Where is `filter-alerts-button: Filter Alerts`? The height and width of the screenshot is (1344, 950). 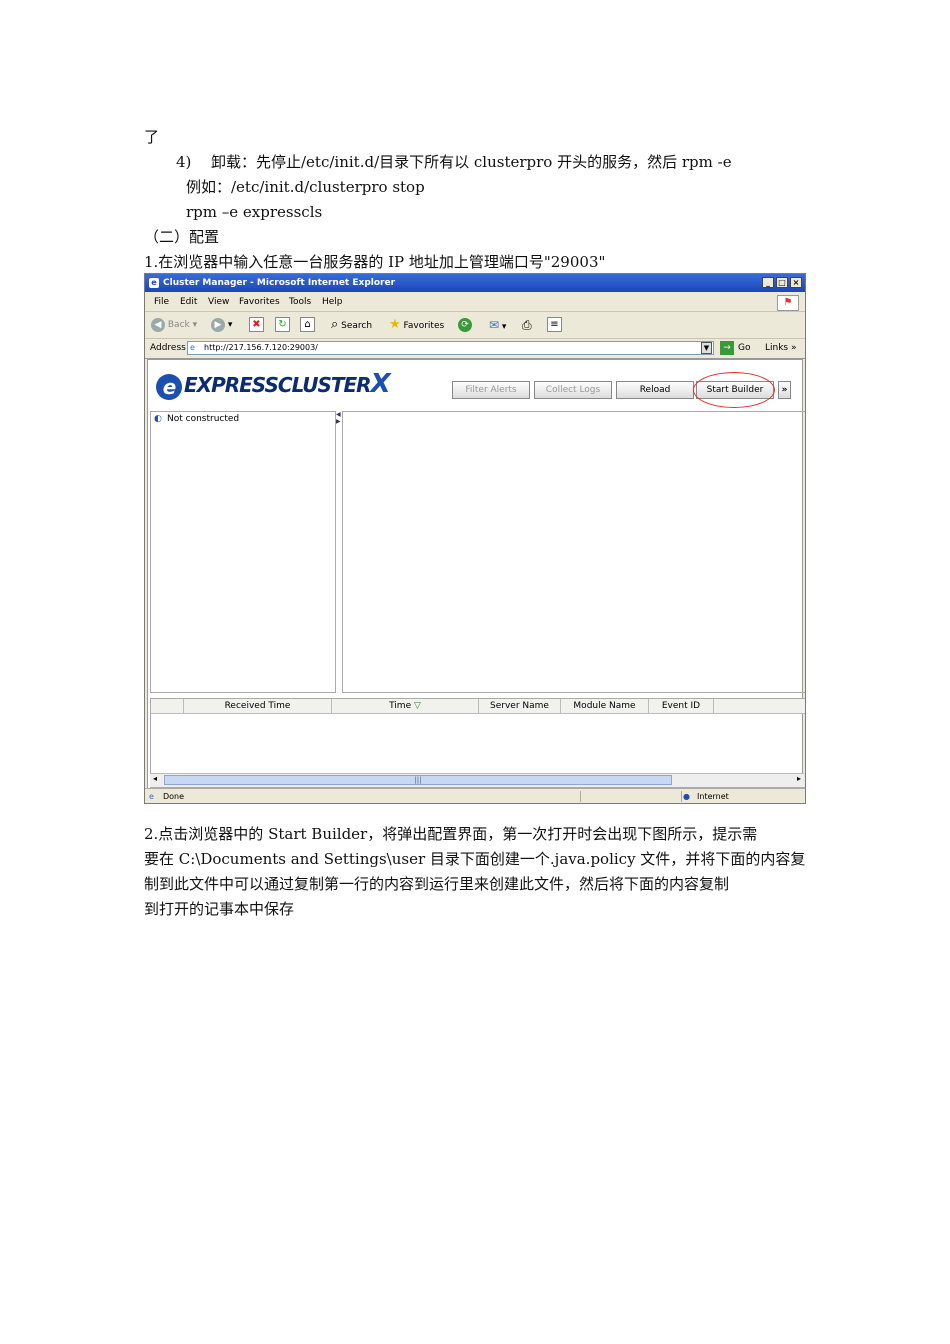 filter-alerts-button: Filter Alerts is located at coordinates (491, 390).